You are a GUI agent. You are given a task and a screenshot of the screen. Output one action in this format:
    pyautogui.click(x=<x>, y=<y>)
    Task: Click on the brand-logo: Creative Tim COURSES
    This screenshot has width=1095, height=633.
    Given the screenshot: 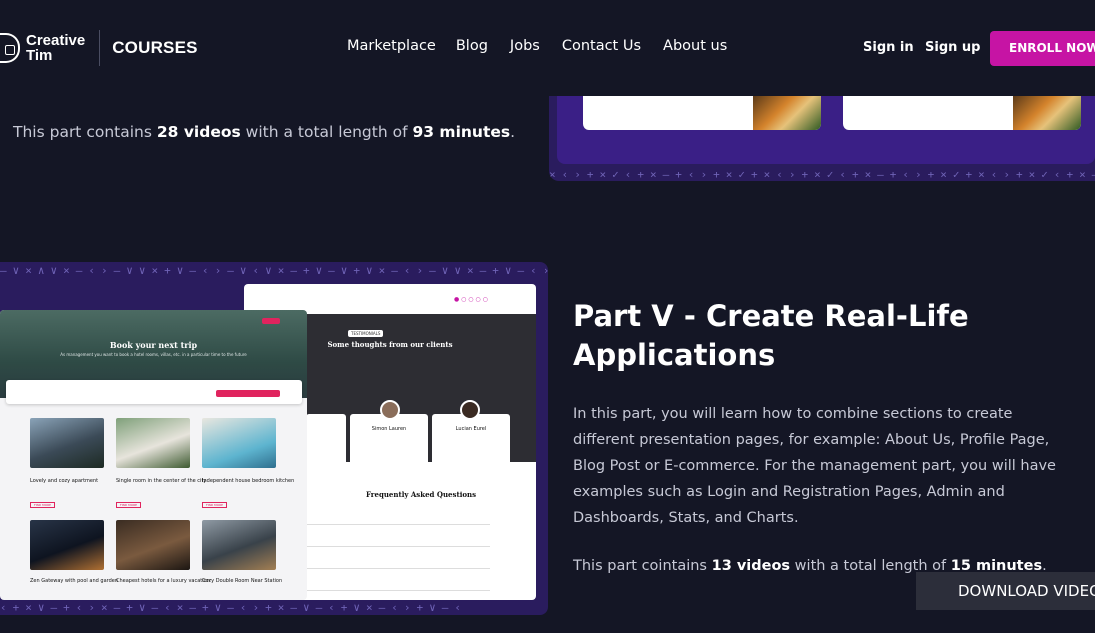 What is the action you would take?
    pyautogui.click(x=99, y=48)
    